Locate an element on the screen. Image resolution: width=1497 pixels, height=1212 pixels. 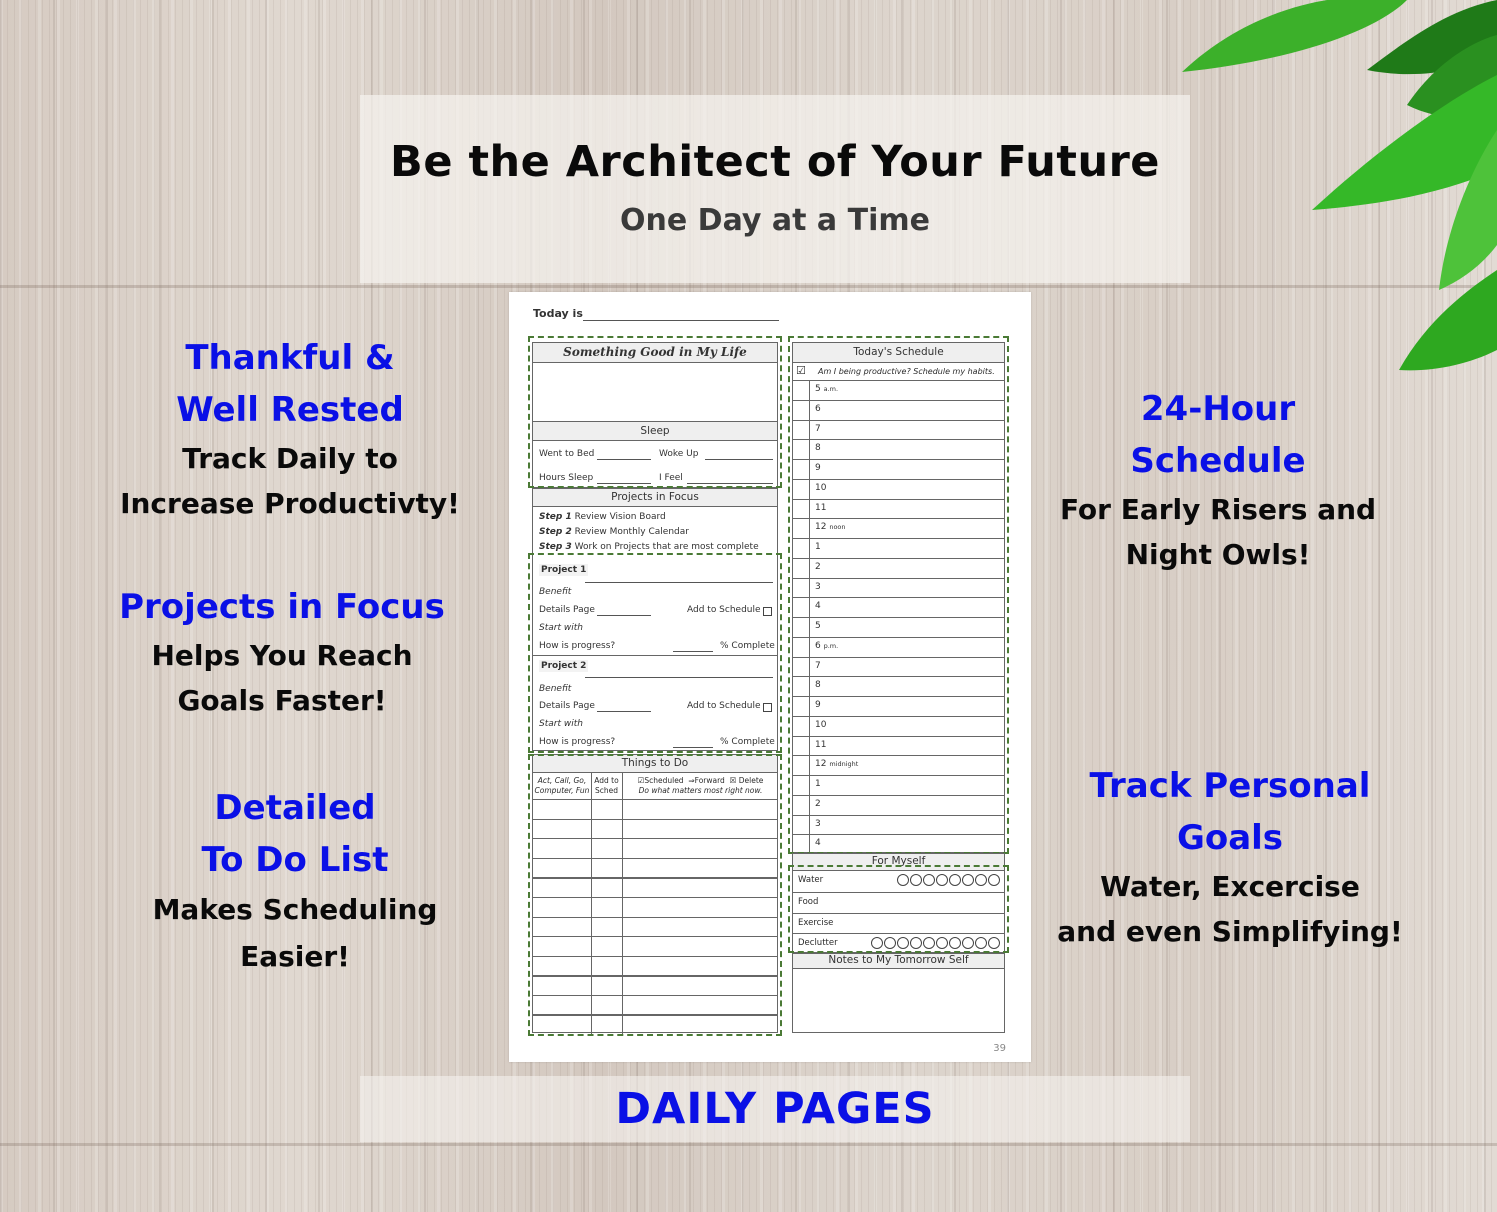
step-text: Work on Projects that are most complete is located at coordinates (666, 547).